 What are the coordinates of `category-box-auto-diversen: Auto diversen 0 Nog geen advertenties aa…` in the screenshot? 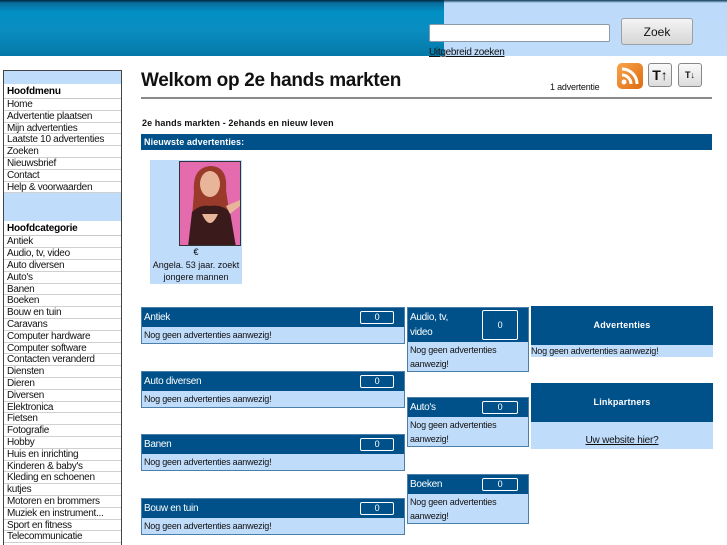 It's located at (273, 389).